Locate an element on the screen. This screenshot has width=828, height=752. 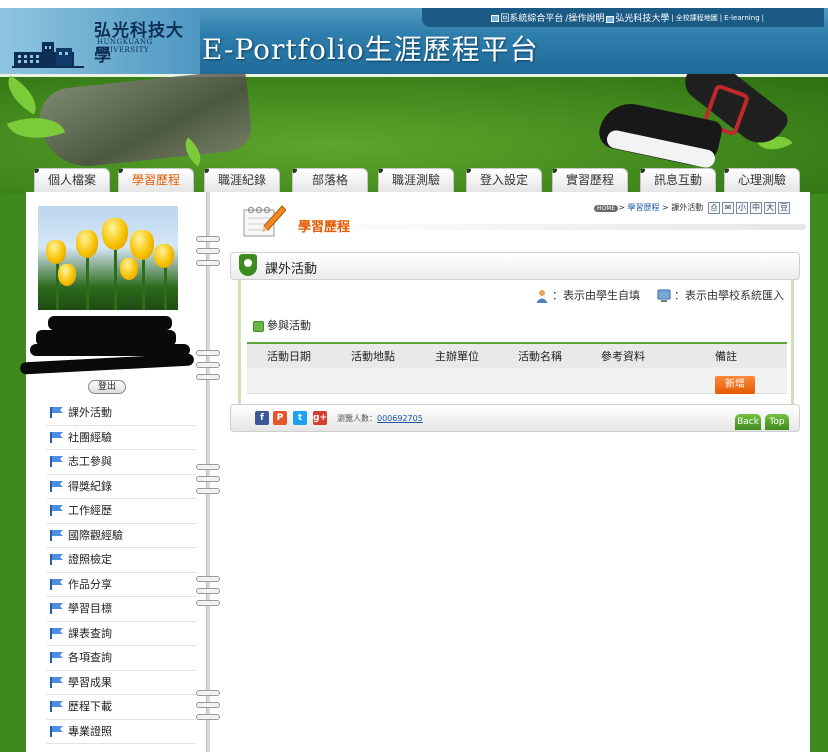
font-small-icon: 小 is located at coordinates (742, 208).